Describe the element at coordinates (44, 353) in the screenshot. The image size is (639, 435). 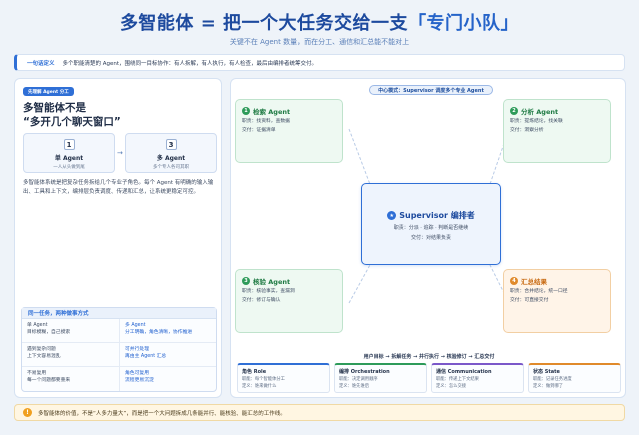
I see `single-cell: 遇到复杂问题 上下文容易混乱` at that location.